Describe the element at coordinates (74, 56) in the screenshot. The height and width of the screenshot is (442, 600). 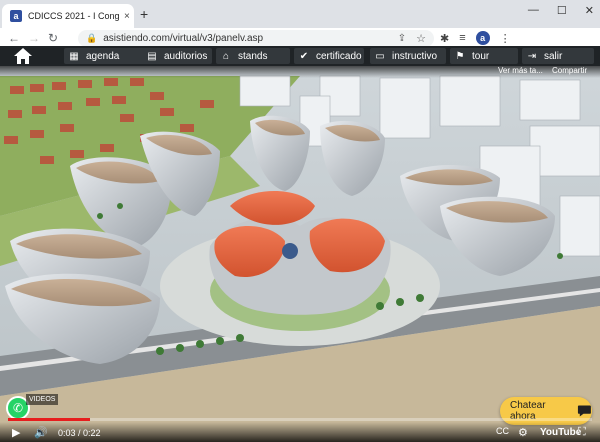
I see `calendar-icon: ▦` at that location.